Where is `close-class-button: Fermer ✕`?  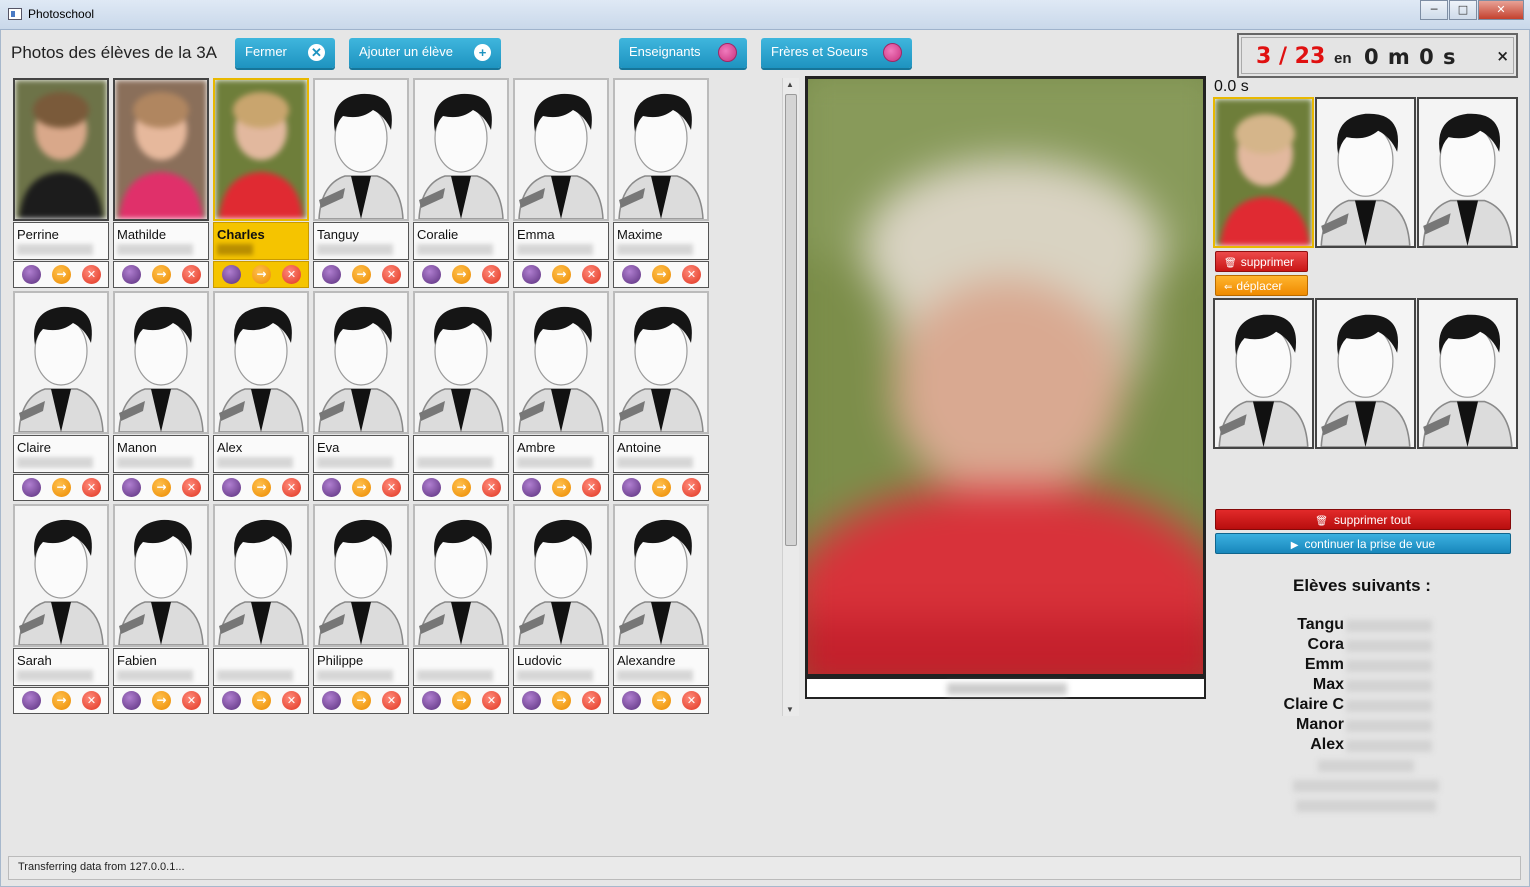
close-class-button: Fermer ✕ is located at coordinates (285, 53).